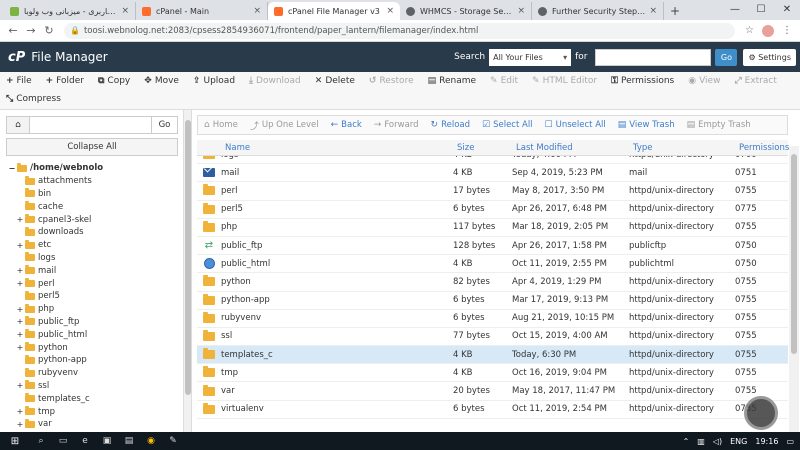 The width and height of the screenshot is (800, 450). Describe the element at coordinates (93, 206) in the screenshot. I see `tree-node: cache` at that location.